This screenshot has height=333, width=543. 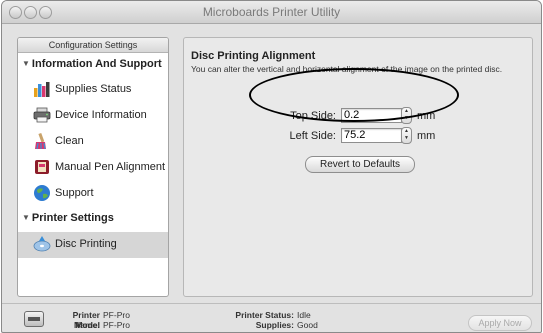 I want to click on left-side-stepper: ▲ ▼, so click(x=406, y=135).